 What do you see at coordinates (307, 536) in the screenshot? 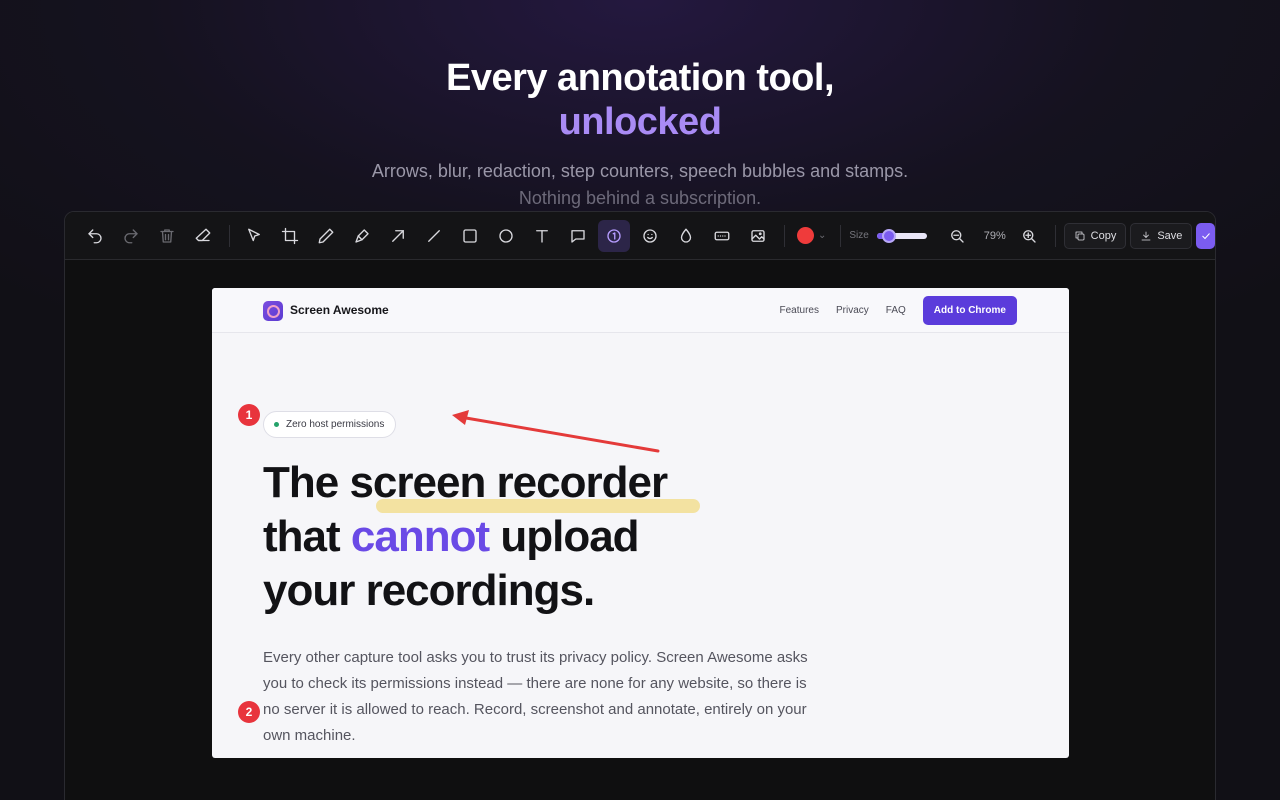
I see `headline-line2-start: that` at bounding box center [307, 536].